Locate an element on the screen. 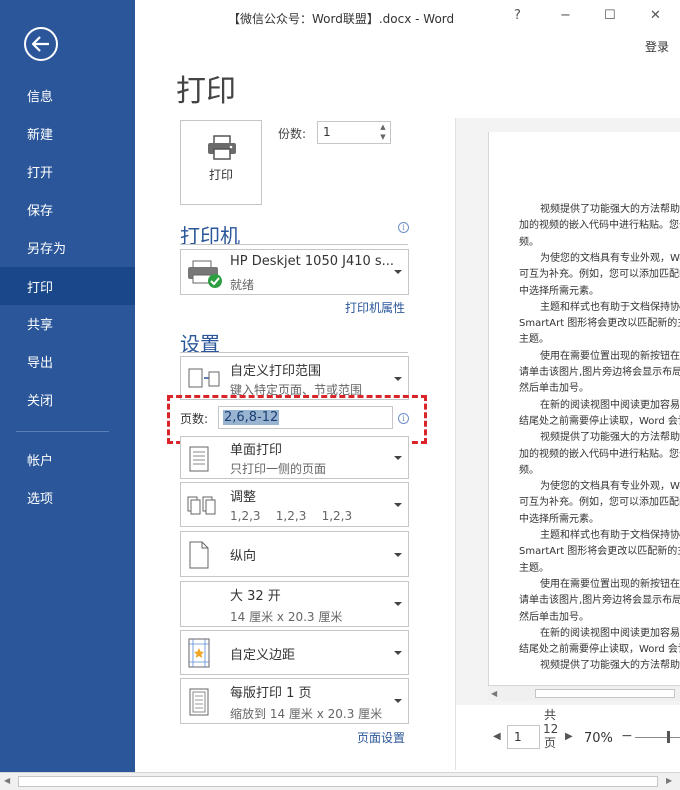  spin-up-icon: ▲ is located at coordinates (383, 127).